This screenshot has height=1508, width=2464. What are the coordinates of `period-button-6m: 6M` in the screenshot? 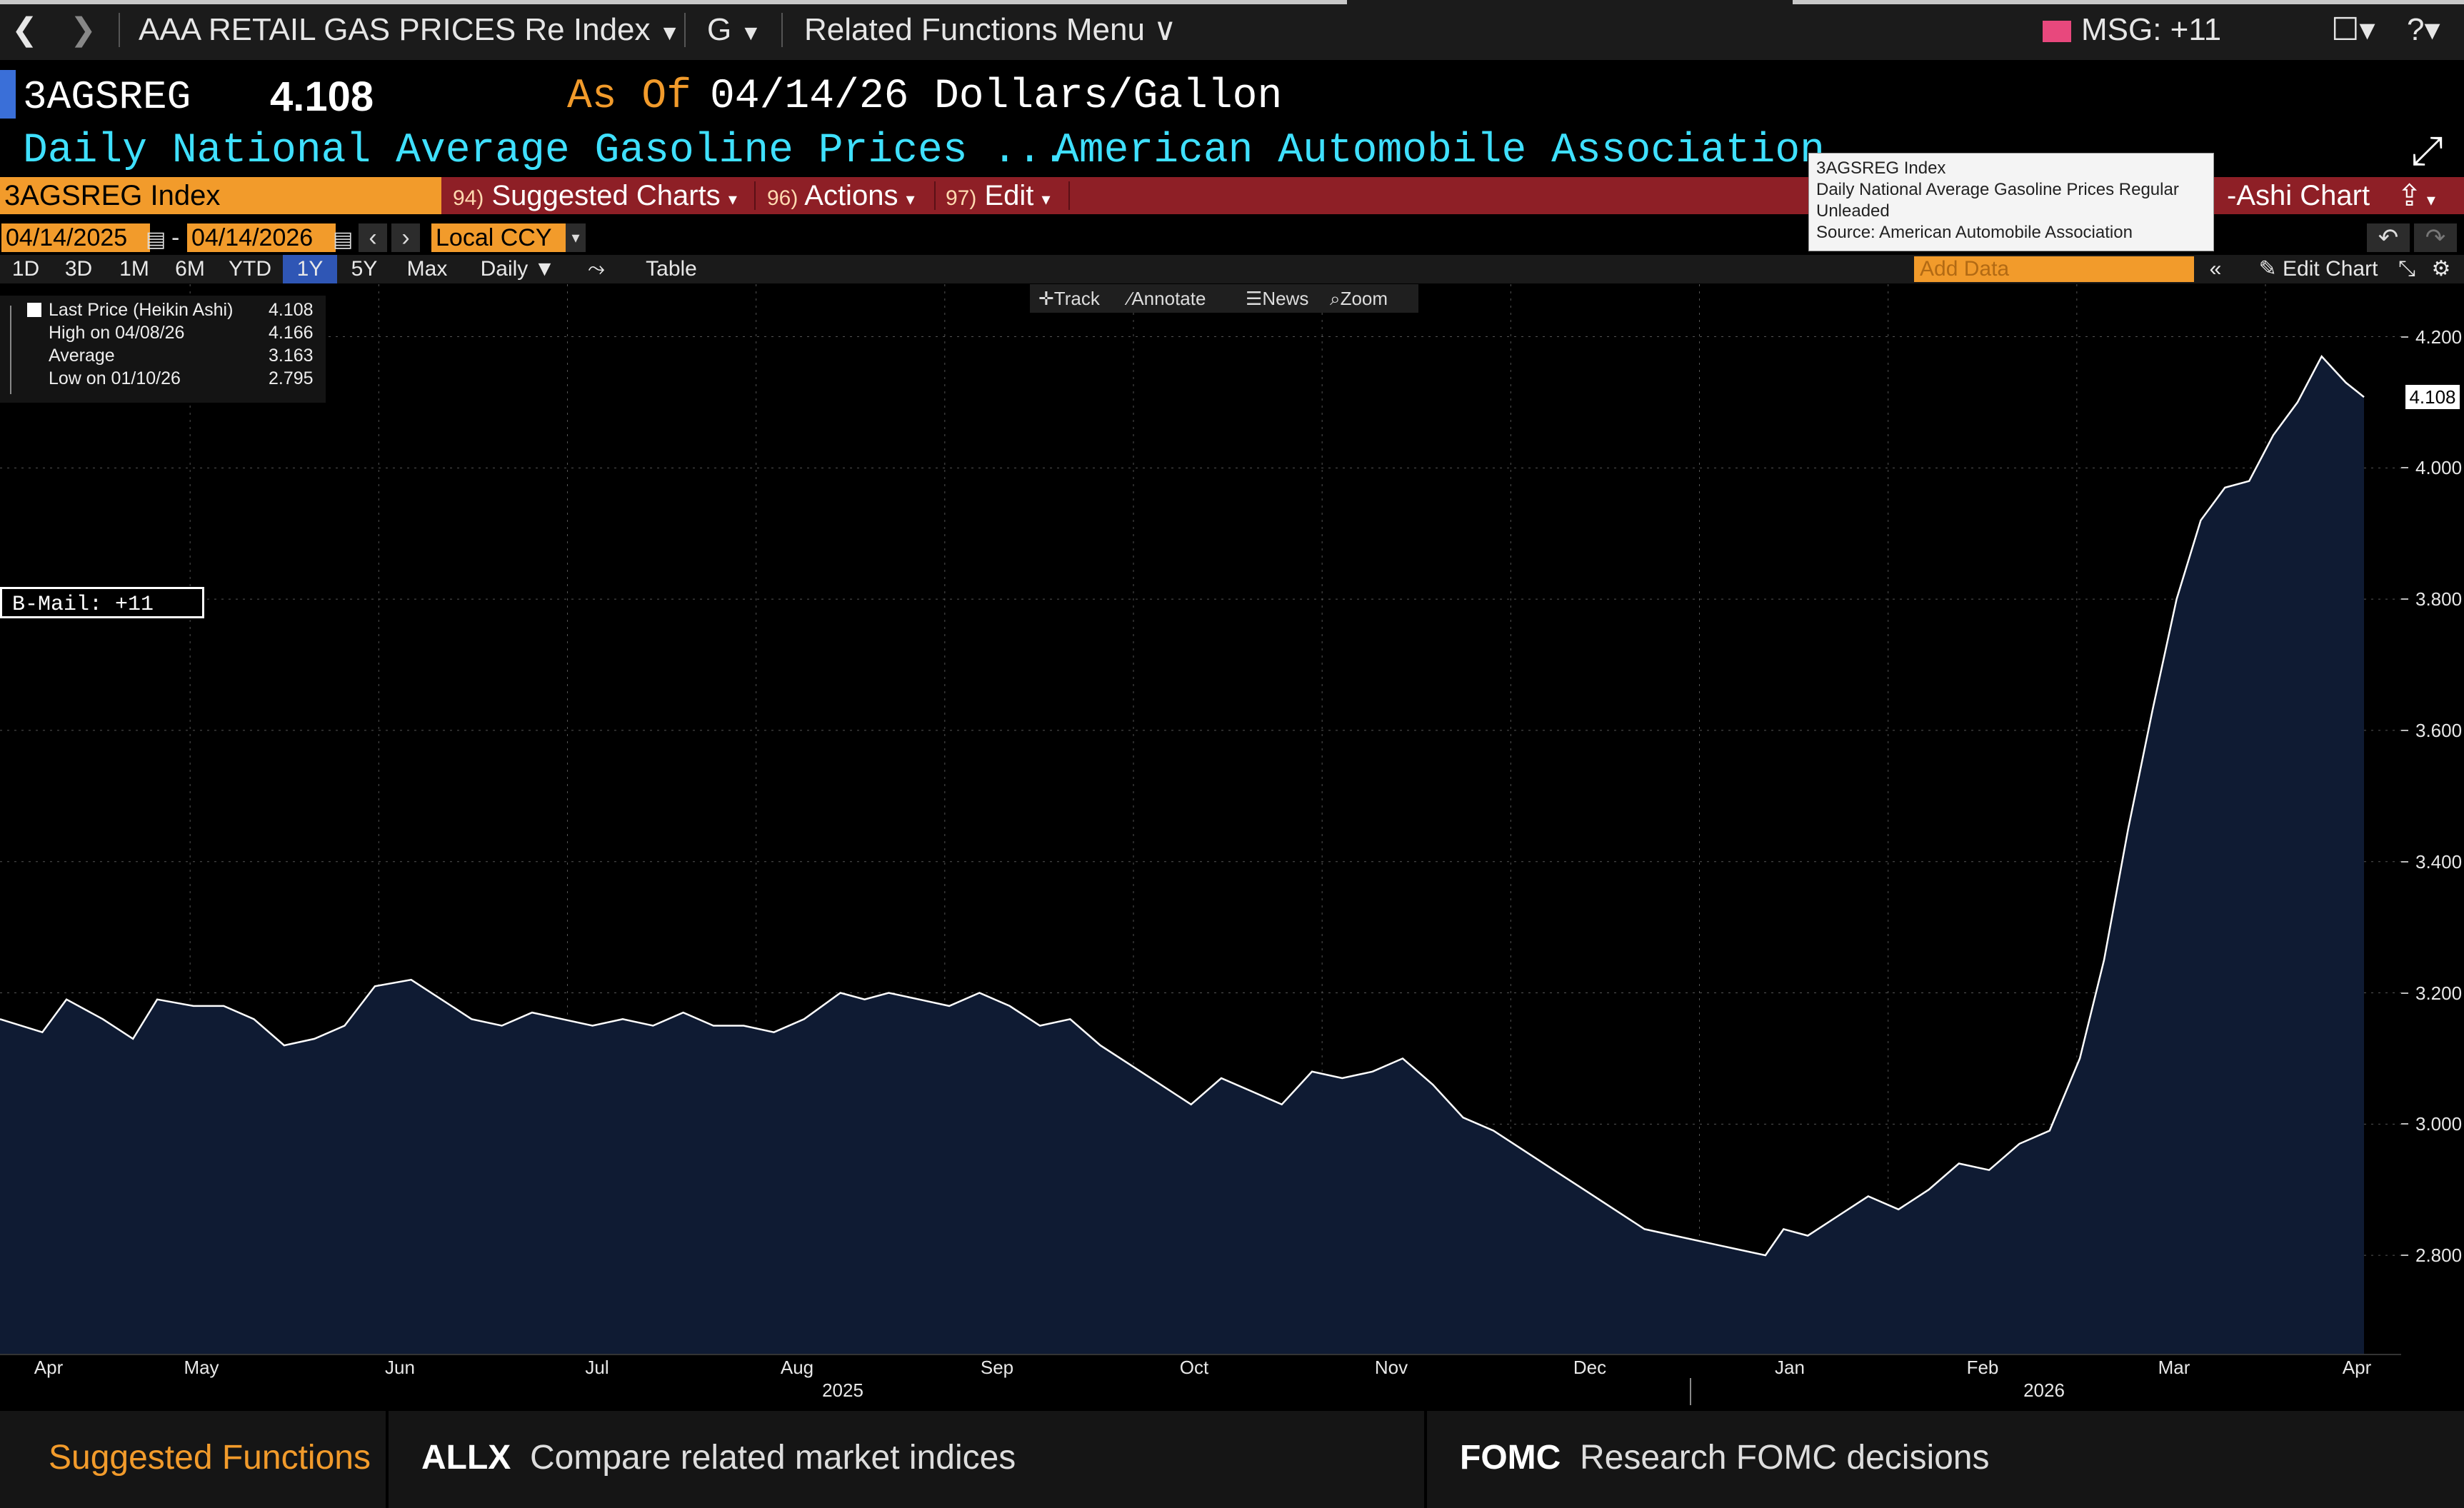 It's located at (190, 269).